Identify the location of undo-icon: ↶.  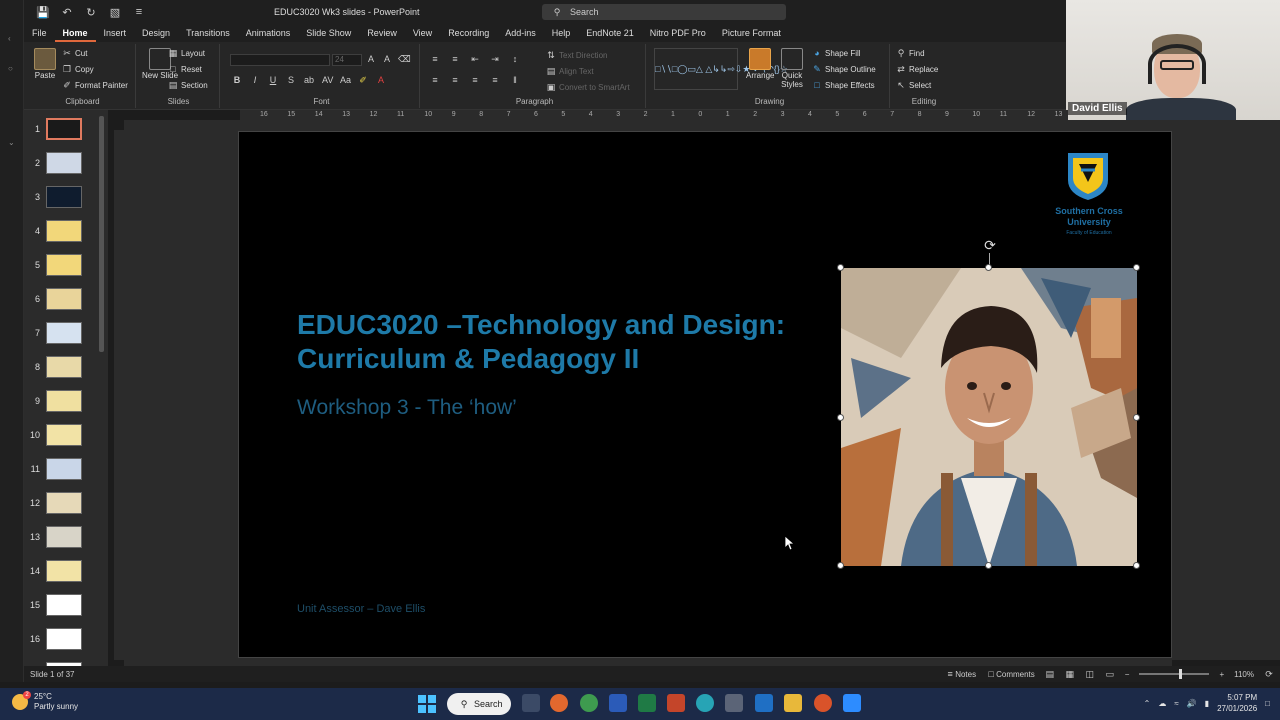
(67, 12).